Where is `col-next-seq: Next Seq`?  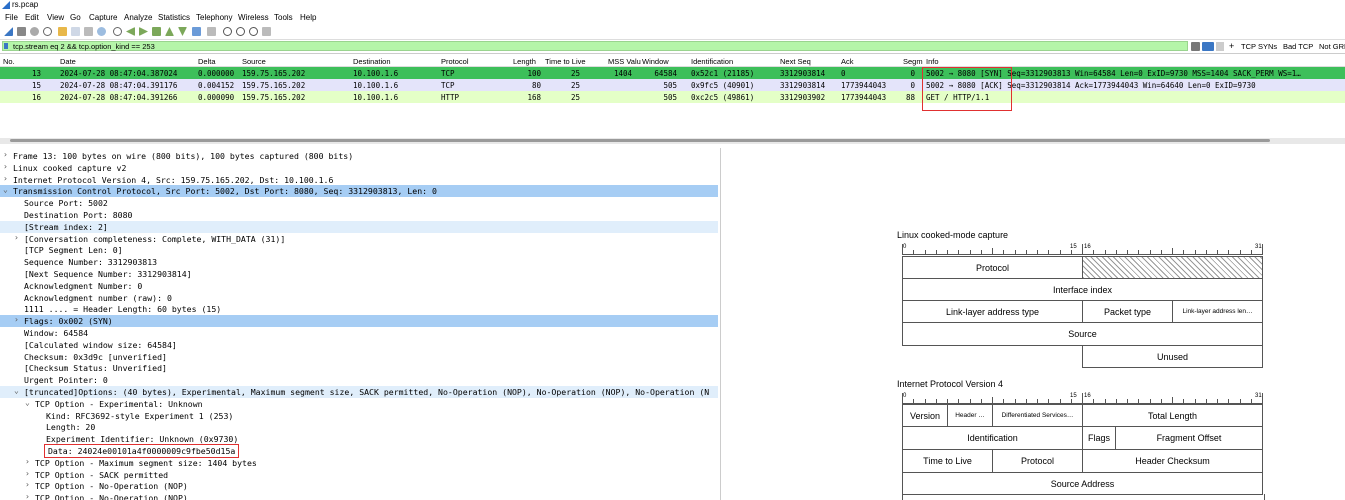
col-next-seq: Next Seq is located at coordinates (795, 61).